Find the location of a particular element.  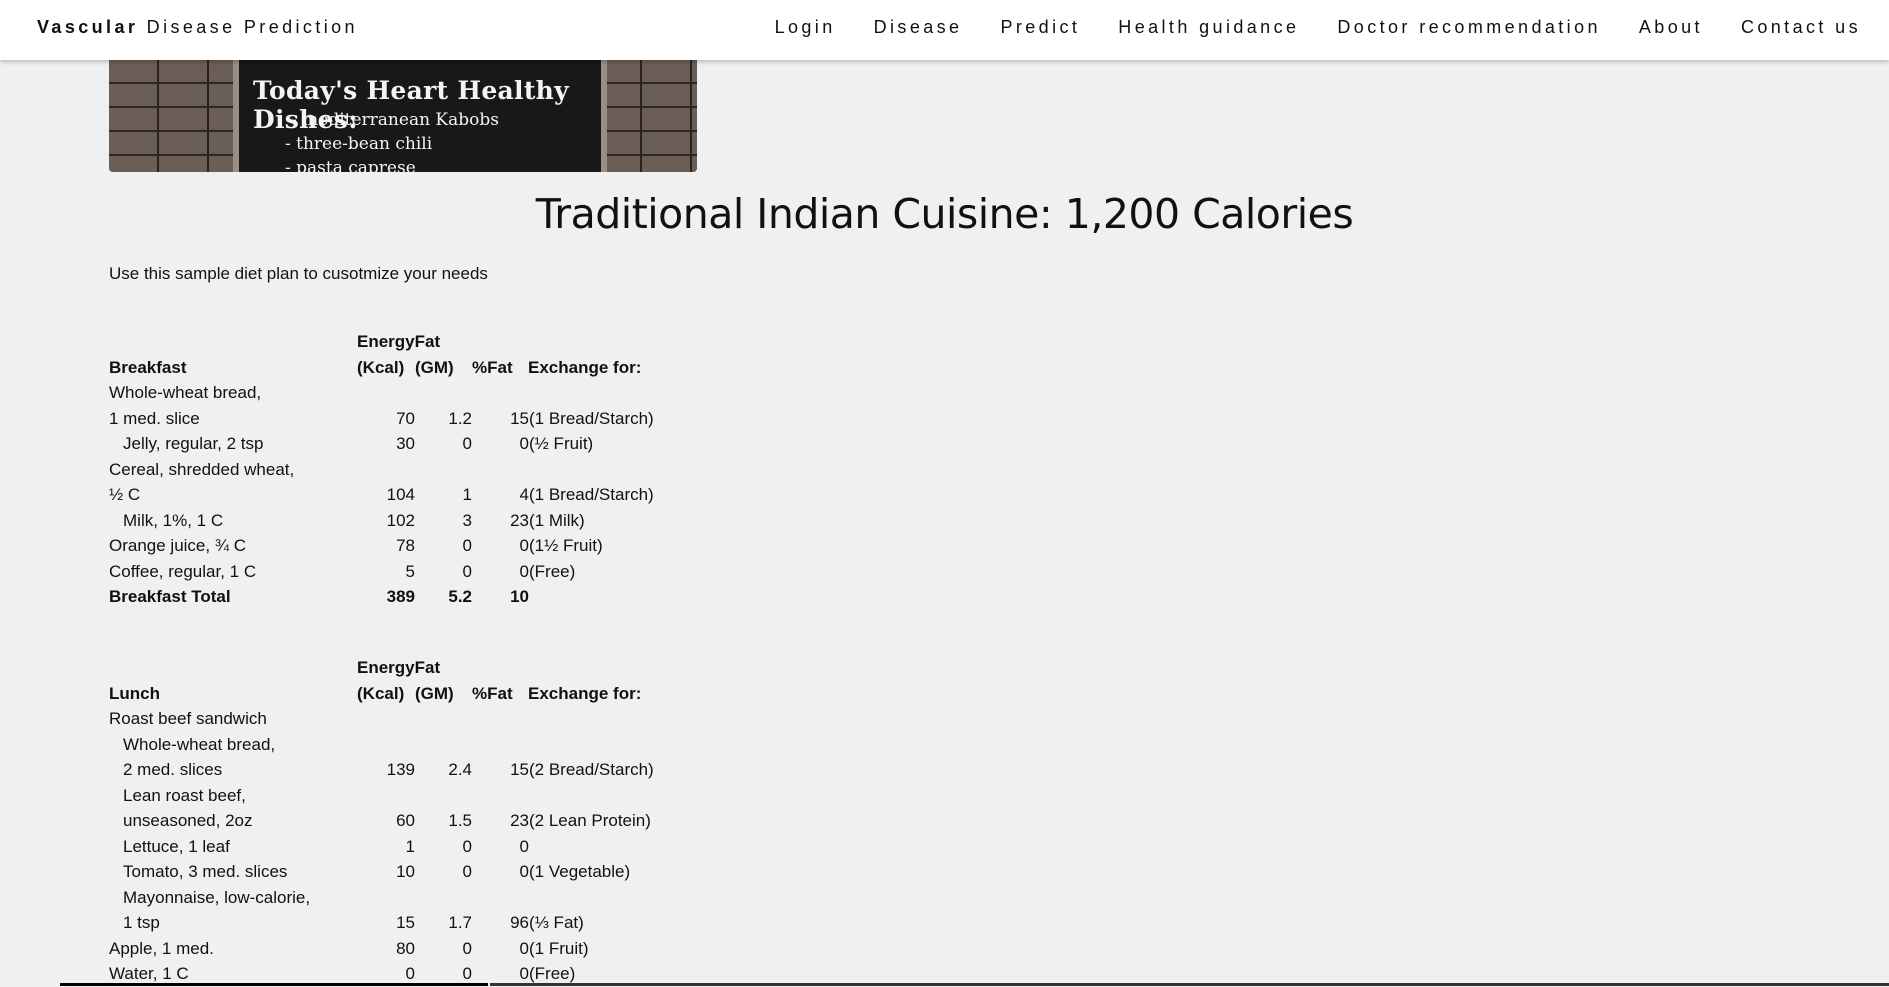

food-kcal: 60 is located at coordinates (405, 820).